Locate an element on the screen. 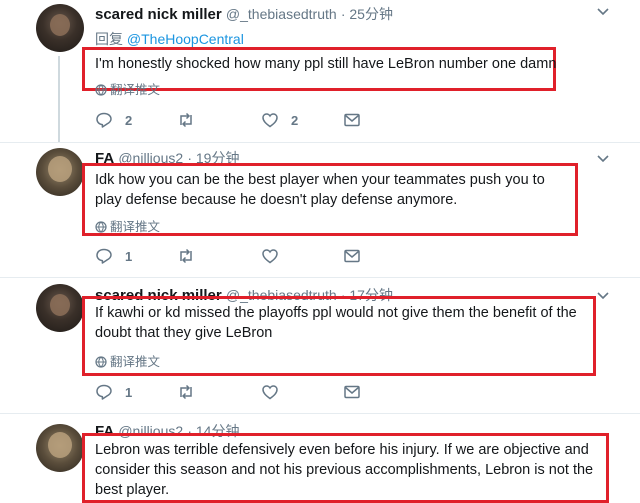  reply-button: 2 is located at coordinates (113, 120).